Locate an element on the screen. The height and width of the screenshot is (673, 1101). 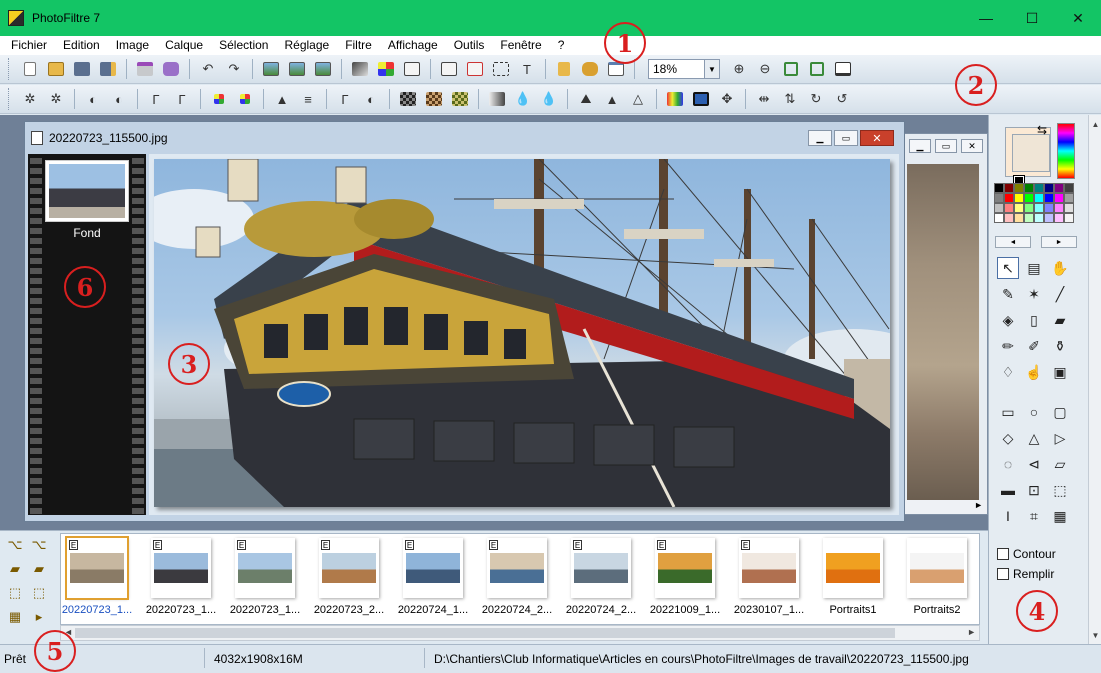
pattern-green-icon is located at coordinates (460, 99).